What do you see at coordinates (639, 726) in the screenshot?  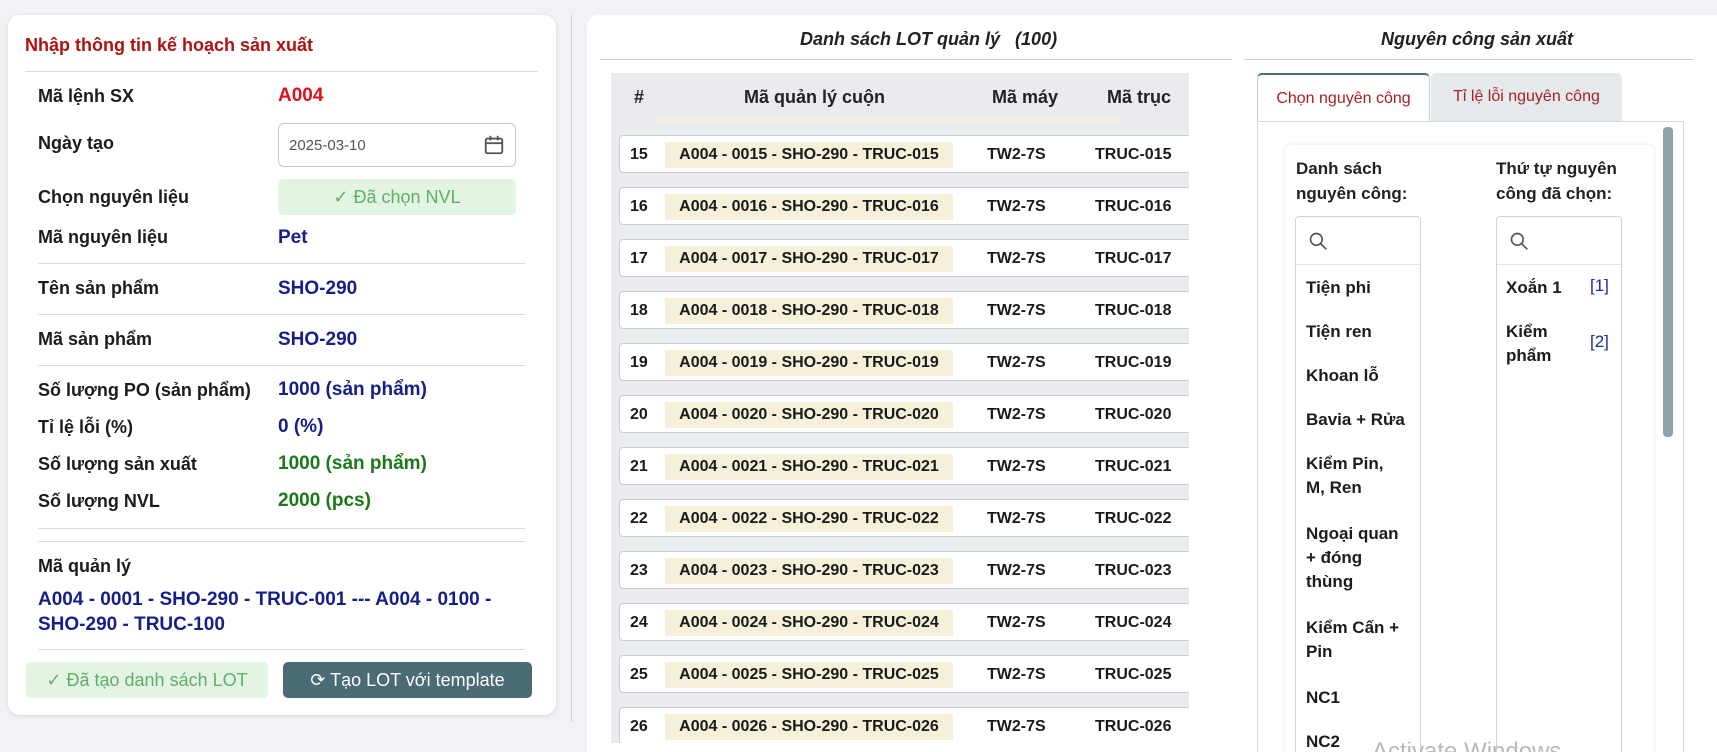 I see `lot-row-index: 26` at bounding box center [639, 726].